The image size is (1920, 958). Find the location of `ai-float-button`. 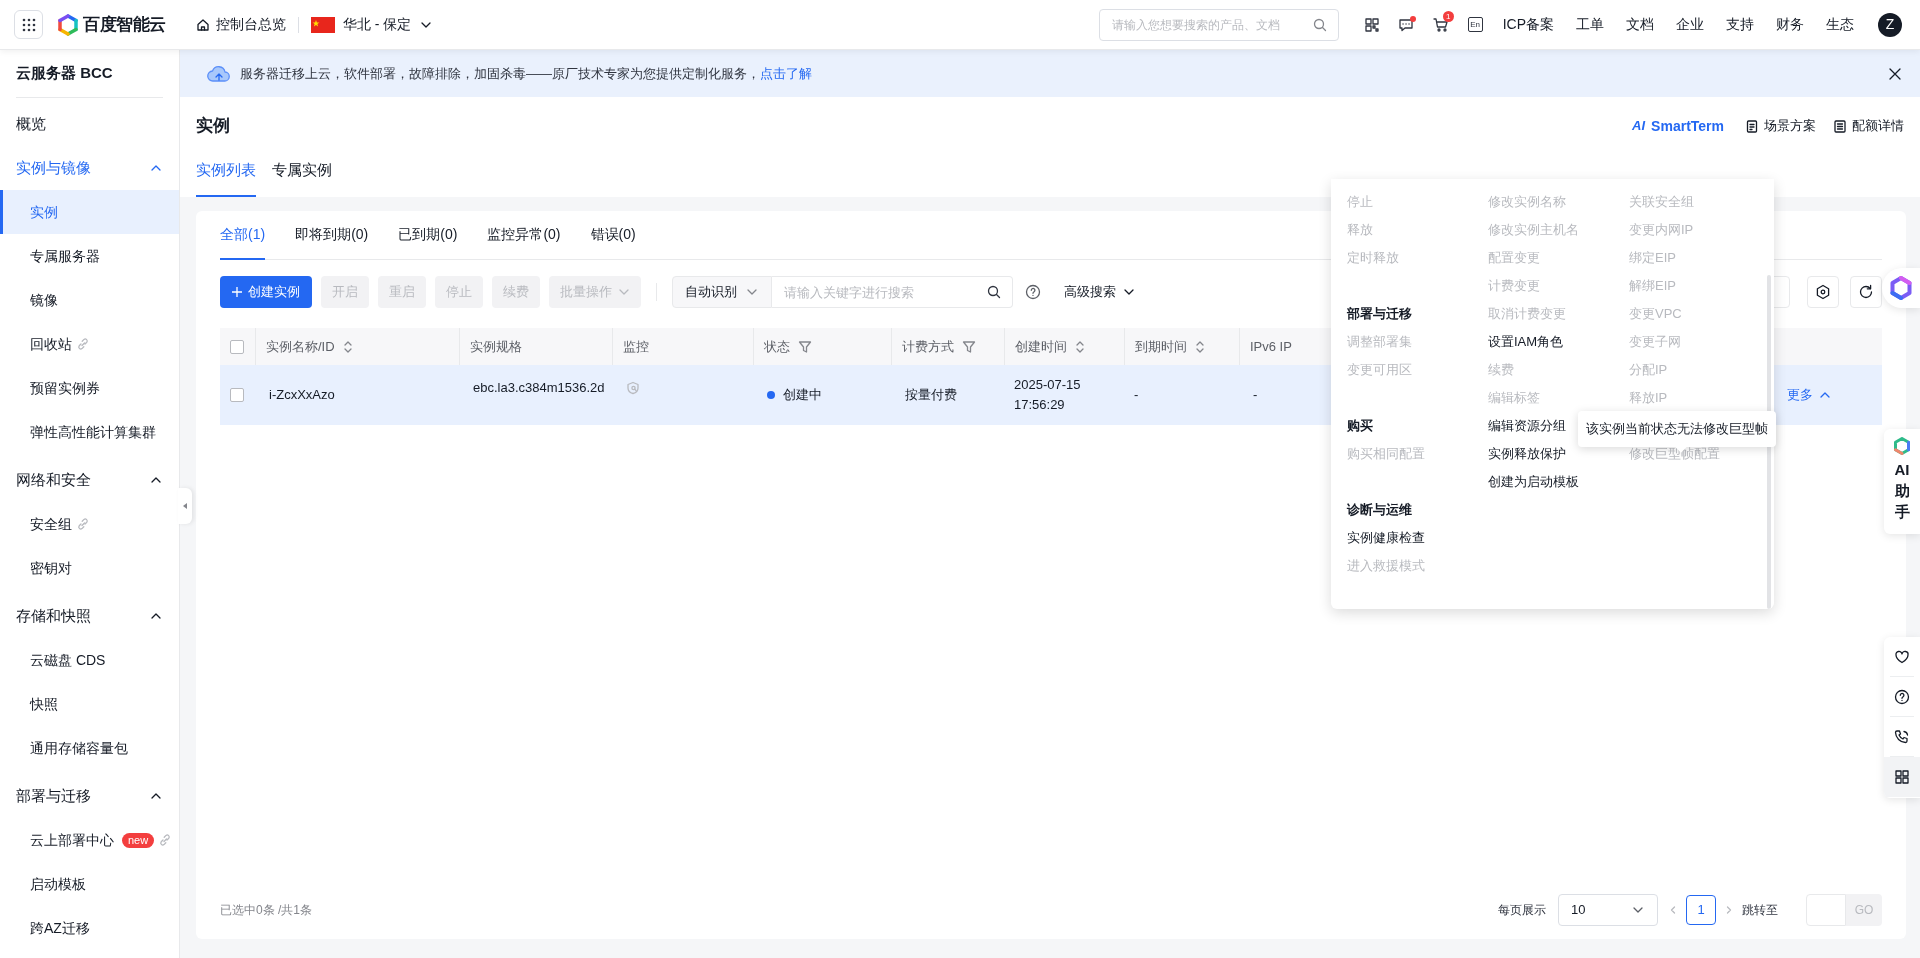

ai-float-button is located at coordinates (1901, 288).